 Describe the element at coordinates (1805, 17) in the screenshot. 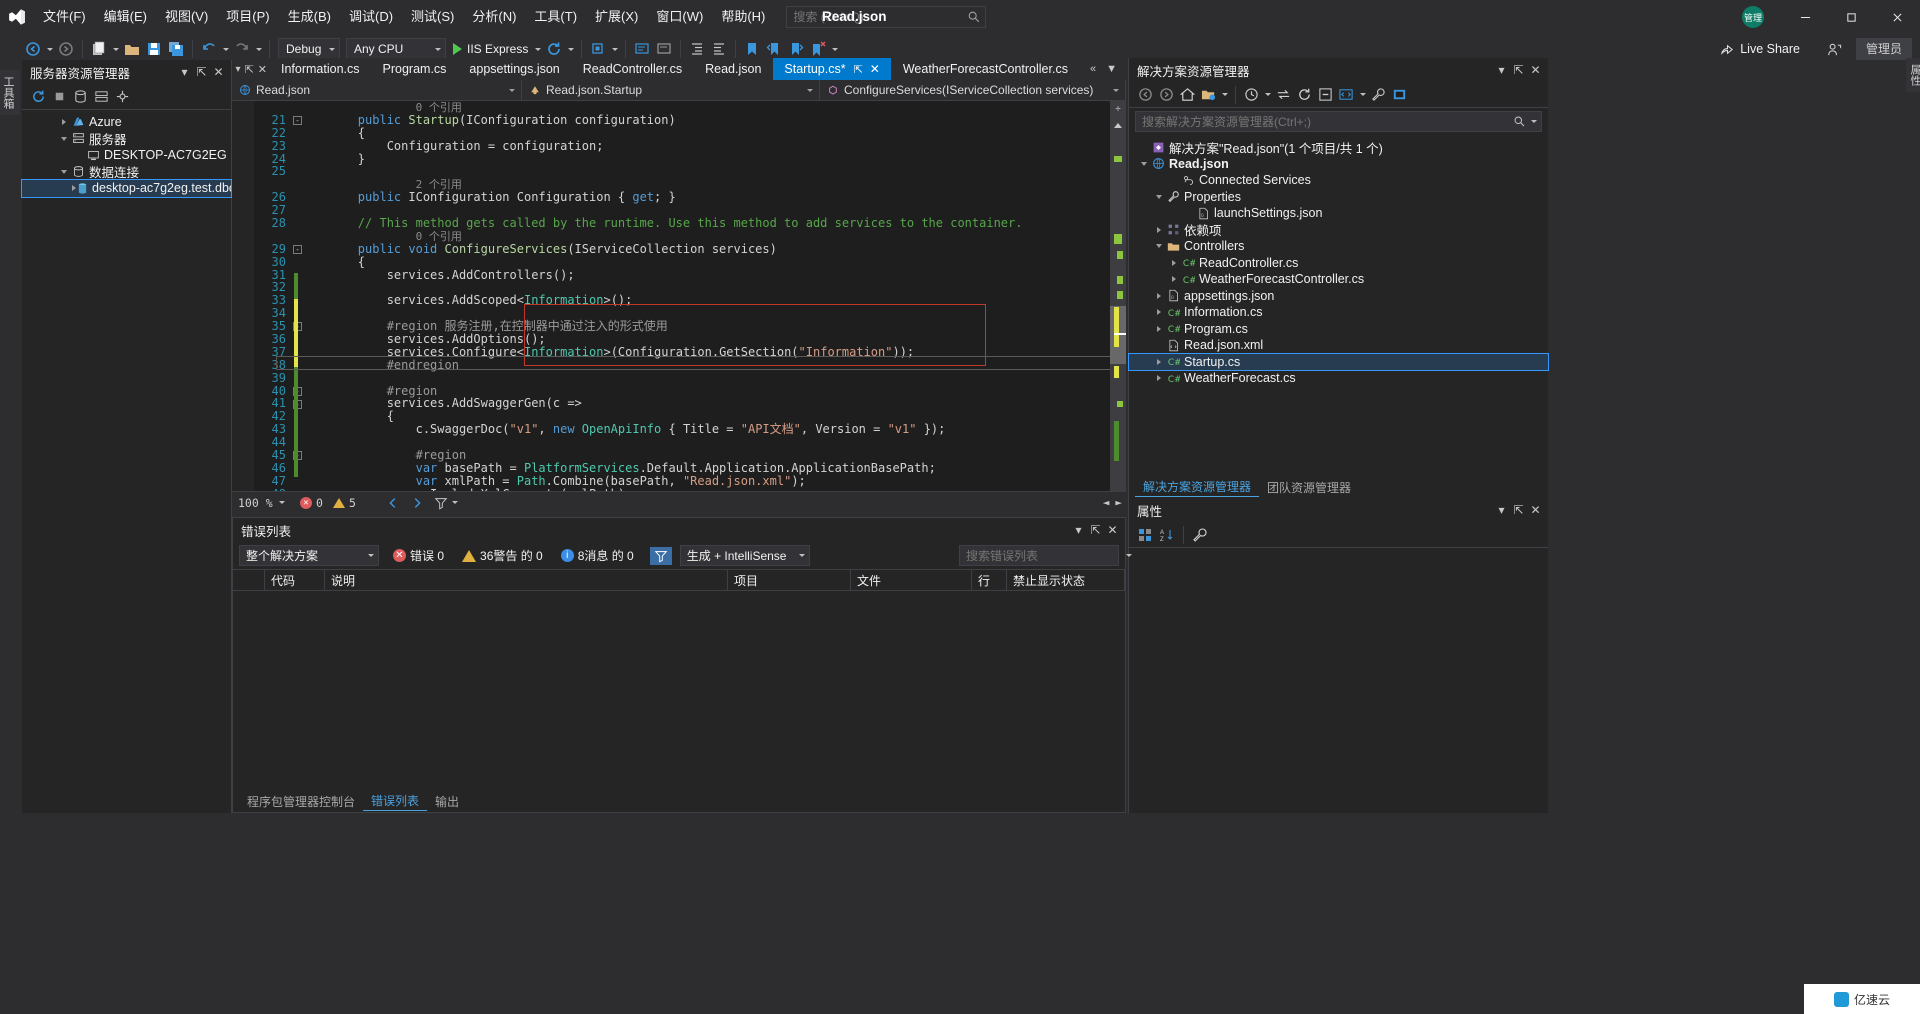

I see `minimize-button` at that location.